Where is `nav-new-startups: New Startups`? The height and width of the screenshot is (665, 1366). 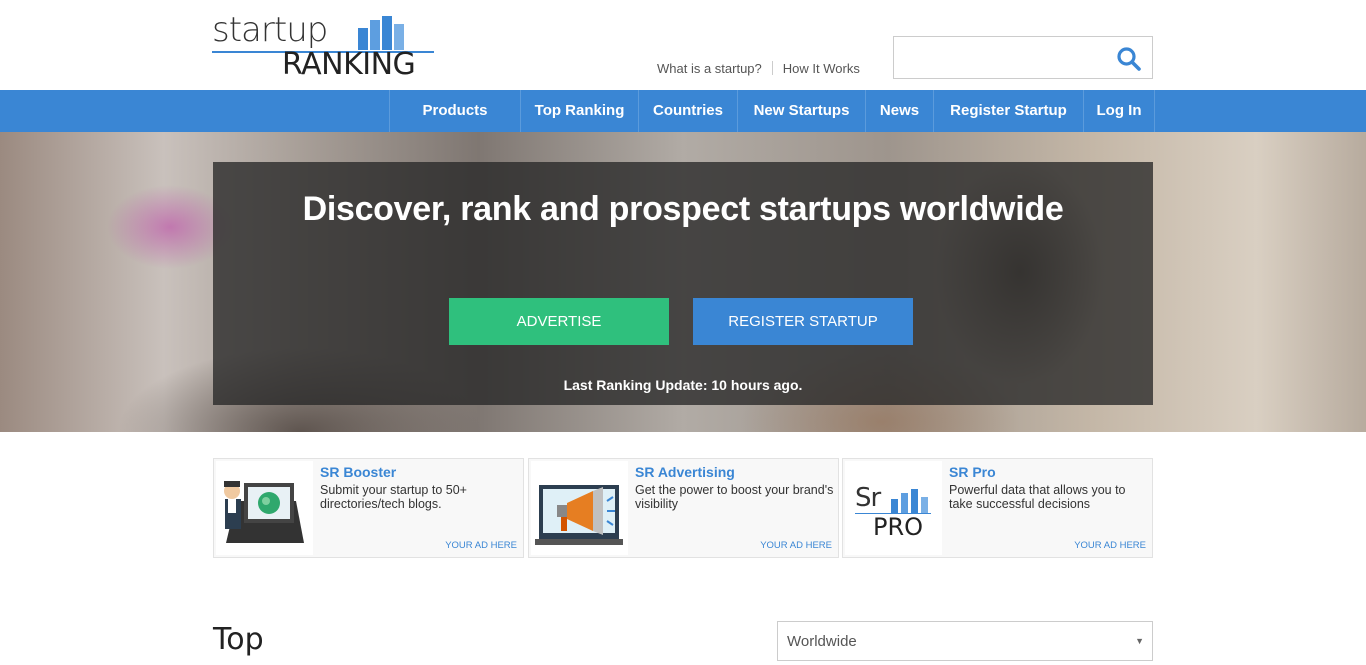 nav-new-startups: New Startups is located at coordinates (802, 111).